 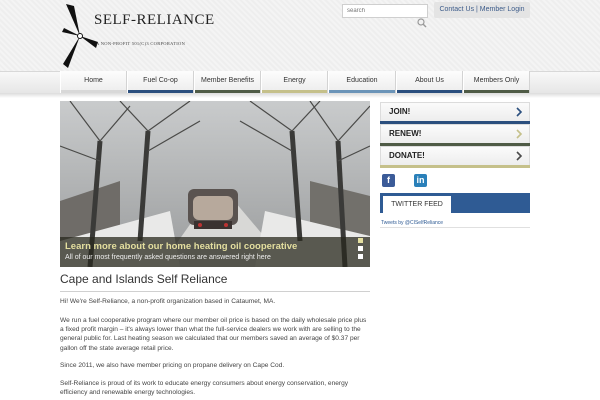 I want to click on nav-item-energy: Energy, so click(x=294, y=82).